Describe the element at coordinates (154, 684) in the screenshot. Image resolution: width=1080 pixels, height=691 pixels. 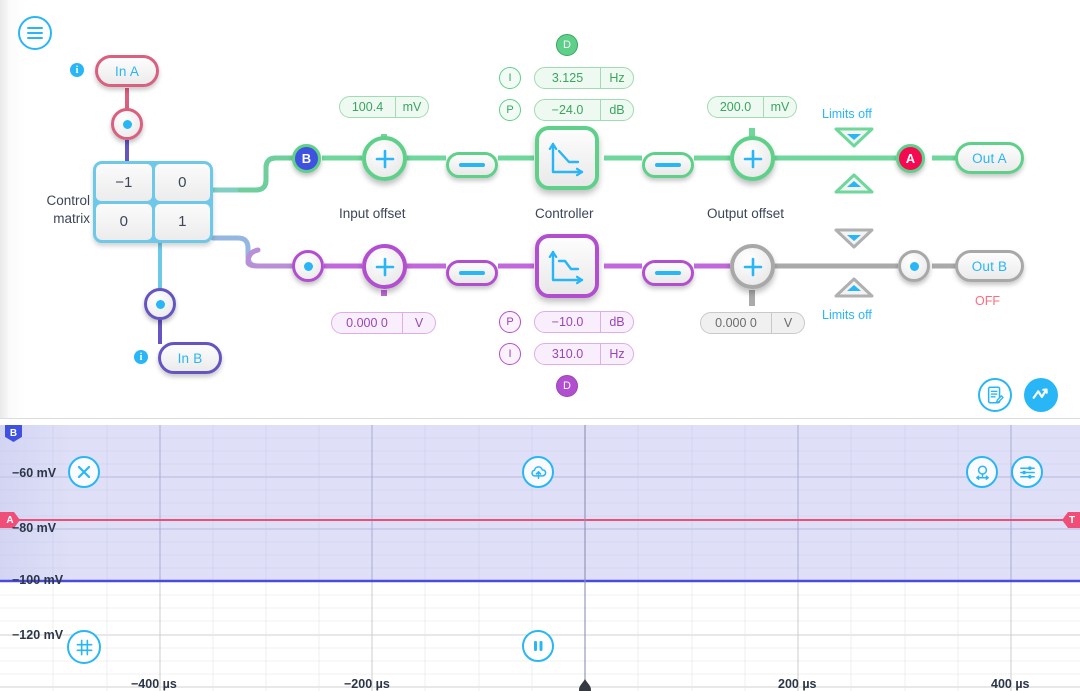
I see `x-tick-label-0: −400 µs` at that location.